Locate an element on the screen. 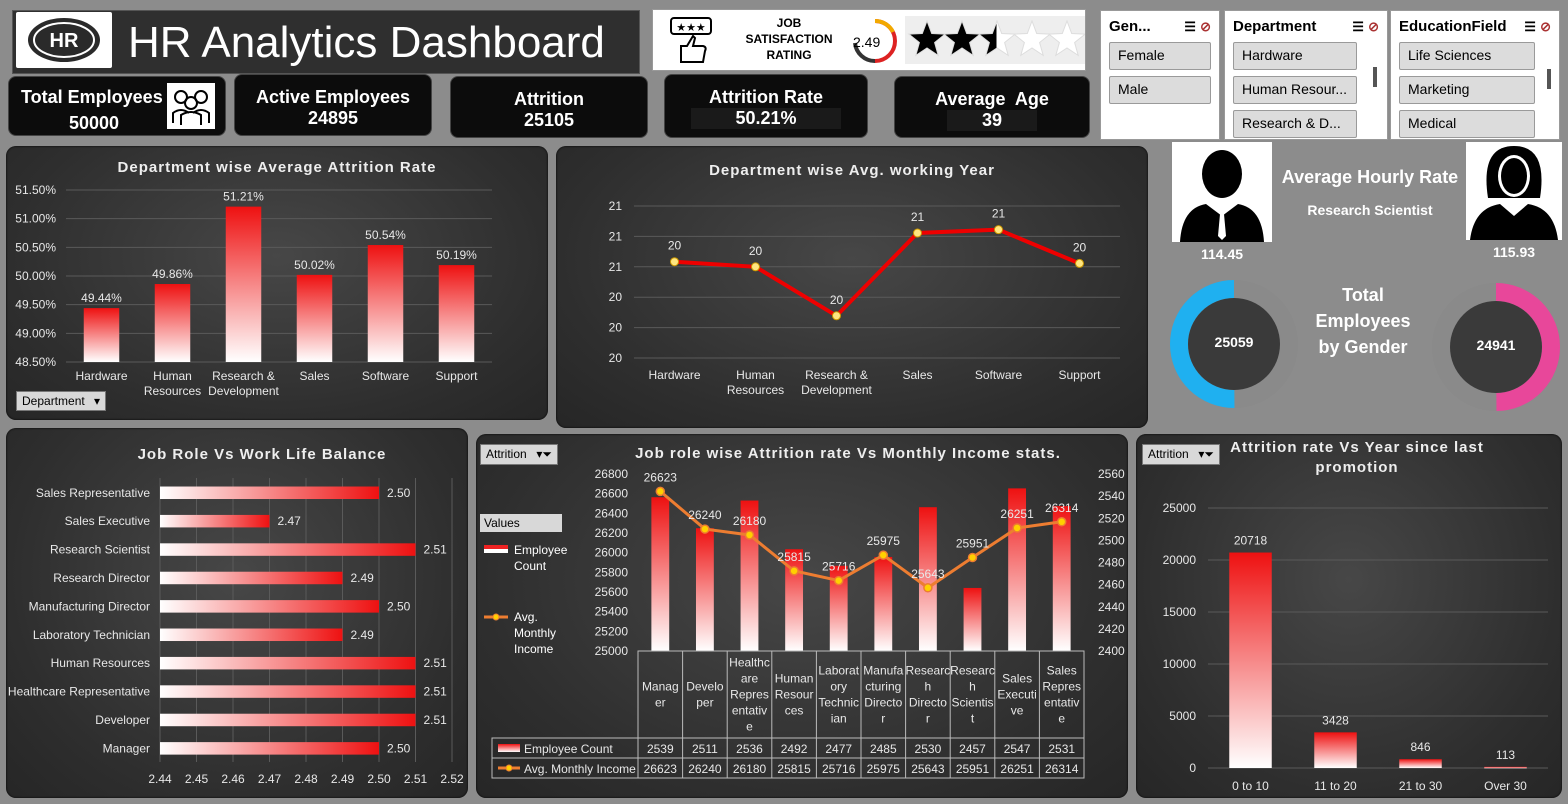 The width and height of the screenshot is (1568, 804). table-income-cell: 26623 is located at coordinates (661, 769).